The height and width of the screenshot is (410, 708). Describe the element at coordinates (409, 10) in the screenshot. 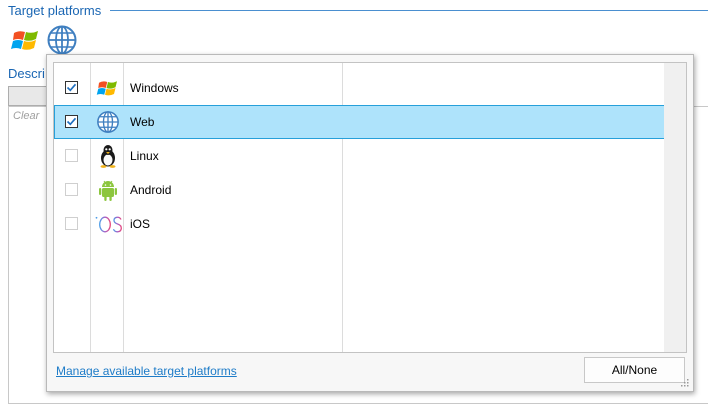

I see `group-divider` at that location.